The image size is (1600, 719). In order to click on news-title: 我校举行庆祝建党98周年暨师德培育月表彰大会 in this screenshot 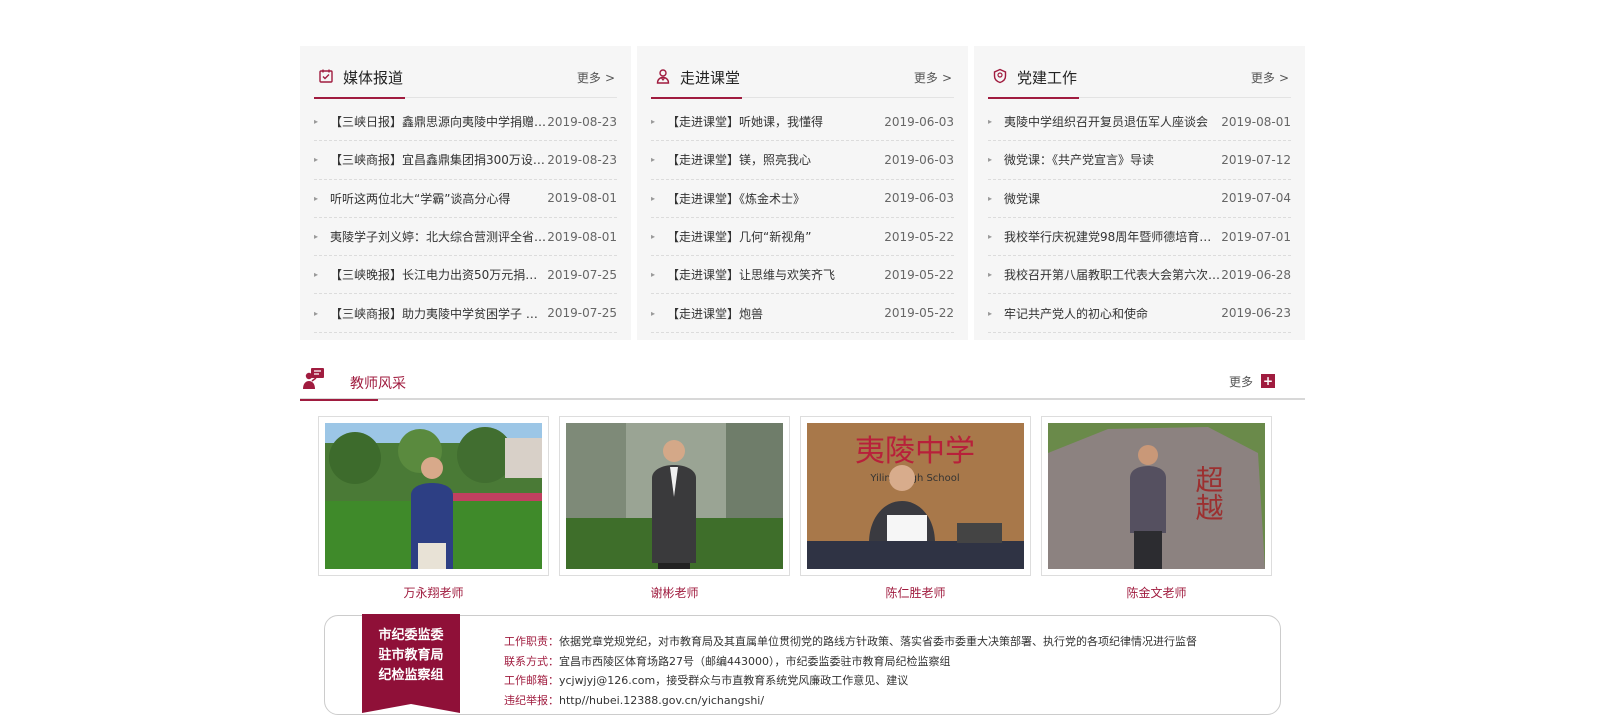, I will do `click(1112, 236)`.